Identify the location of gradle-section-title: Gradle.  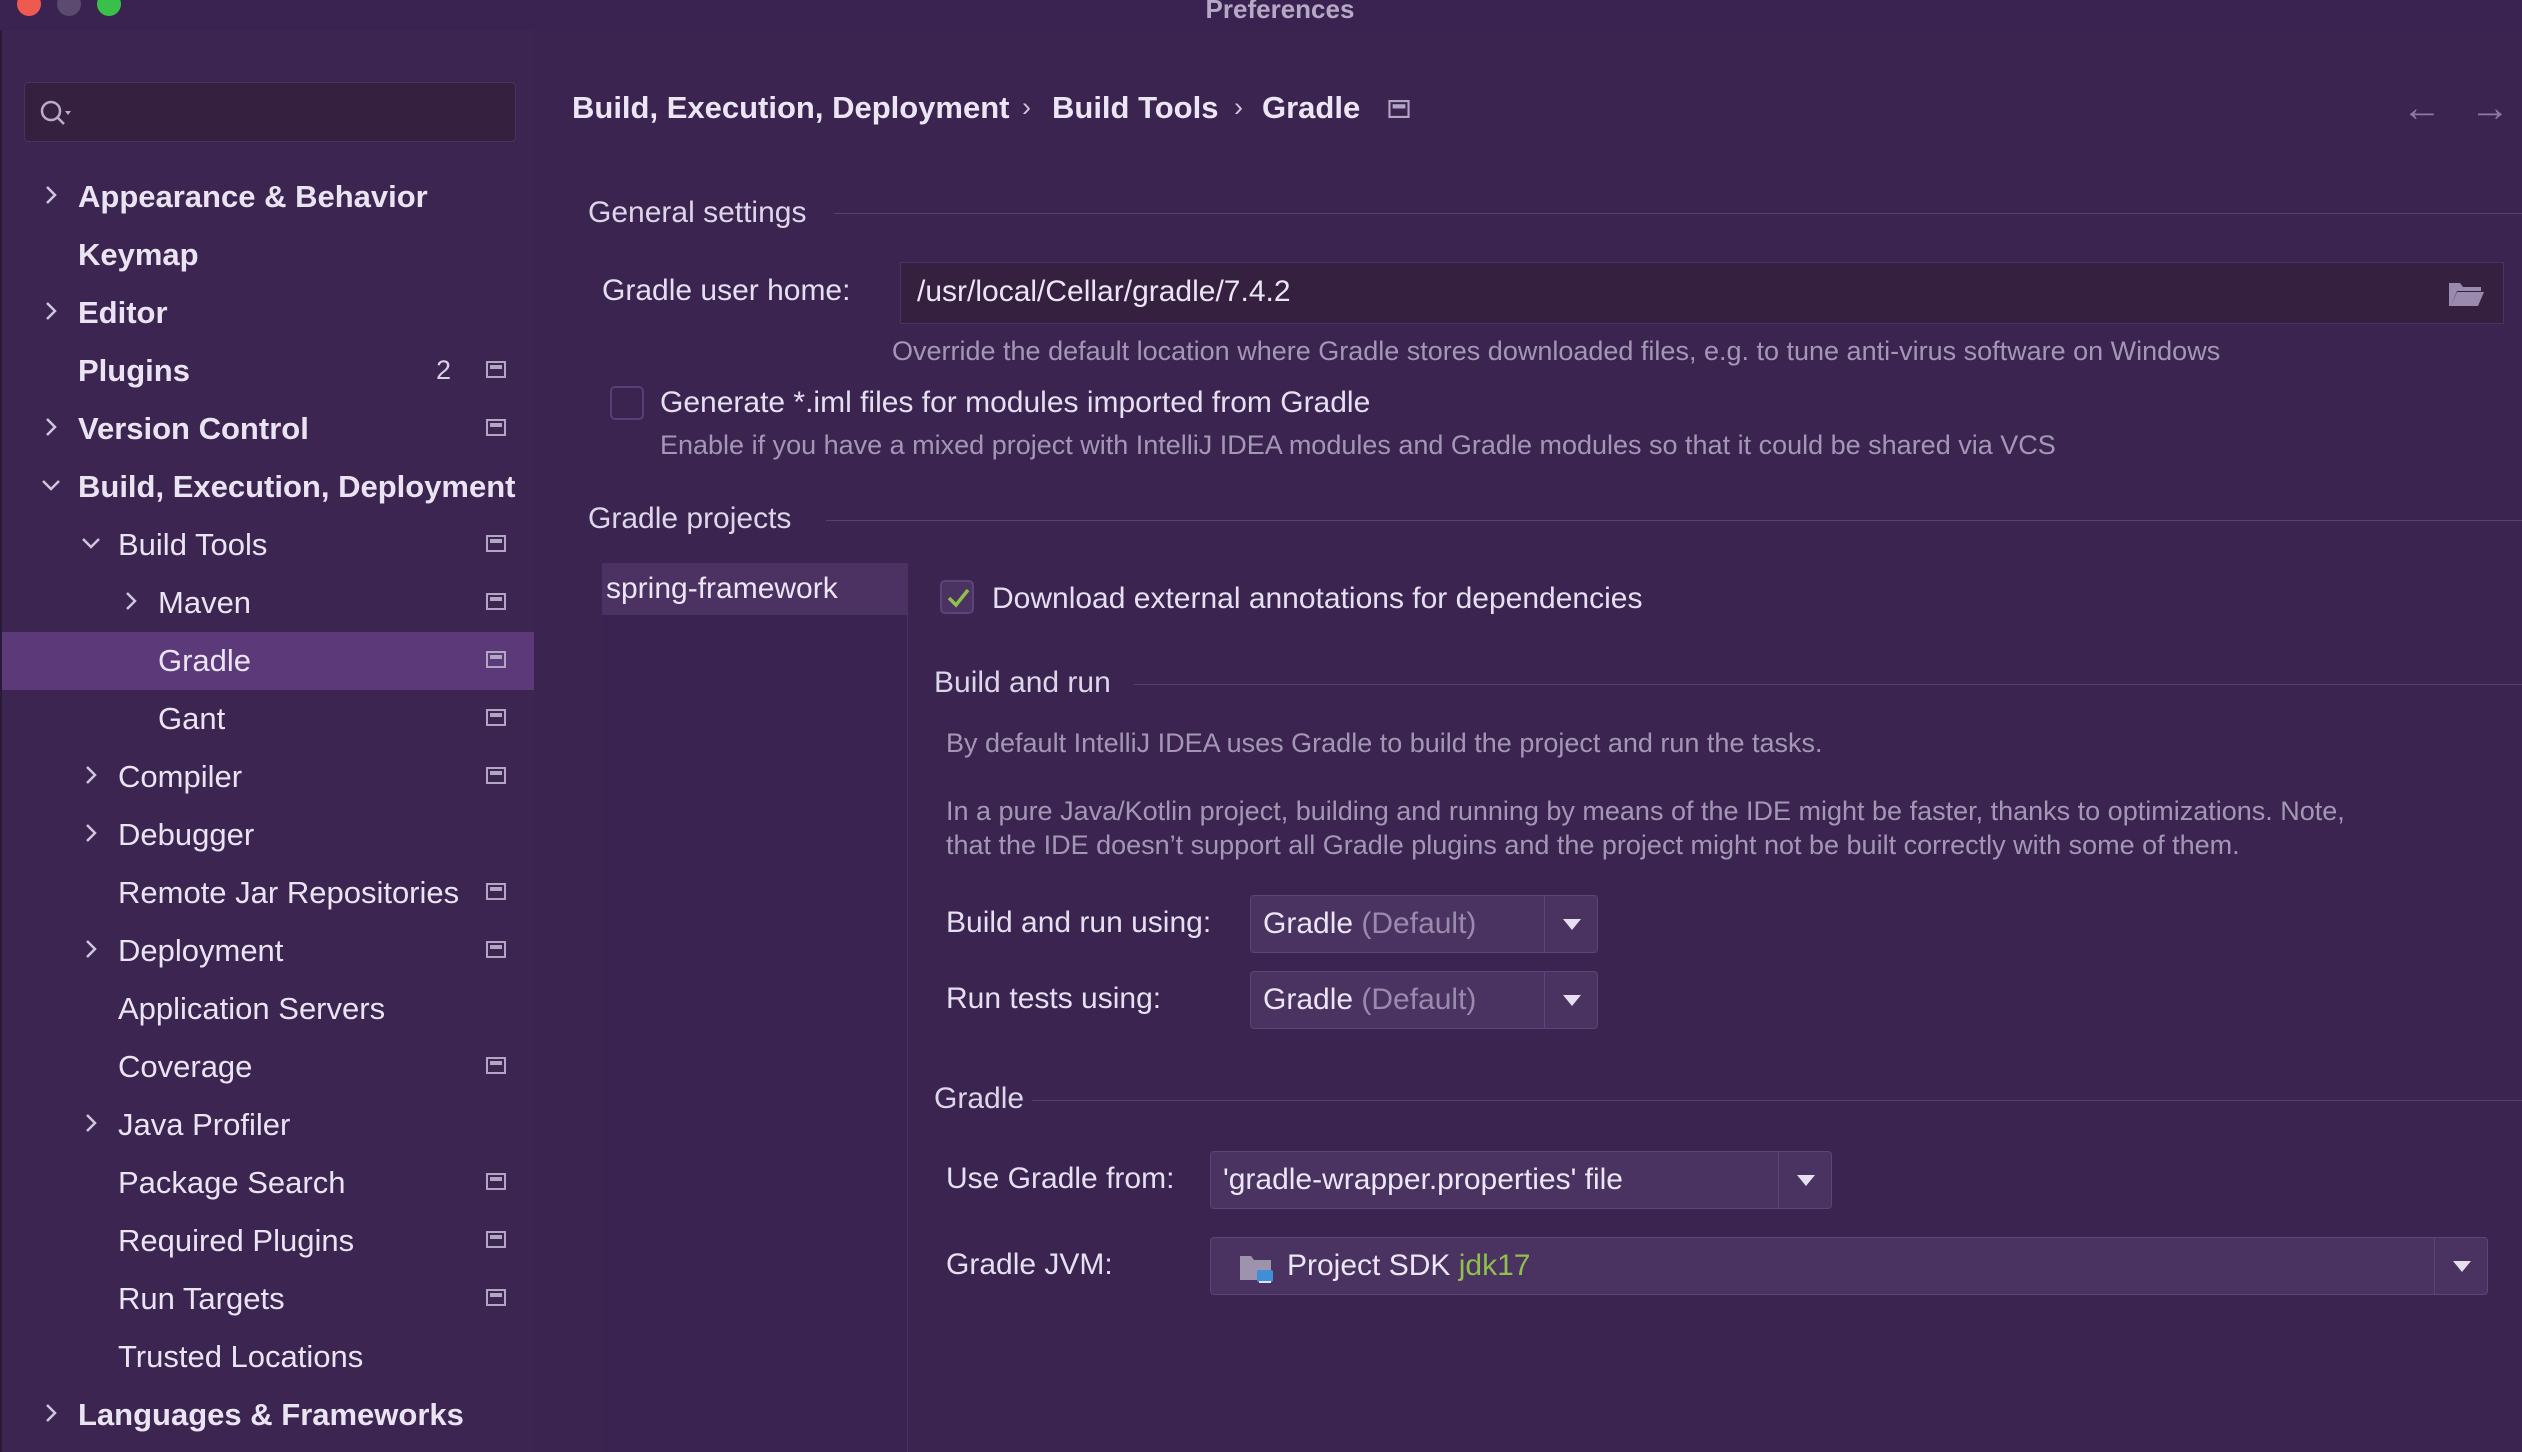
(979, 1098).